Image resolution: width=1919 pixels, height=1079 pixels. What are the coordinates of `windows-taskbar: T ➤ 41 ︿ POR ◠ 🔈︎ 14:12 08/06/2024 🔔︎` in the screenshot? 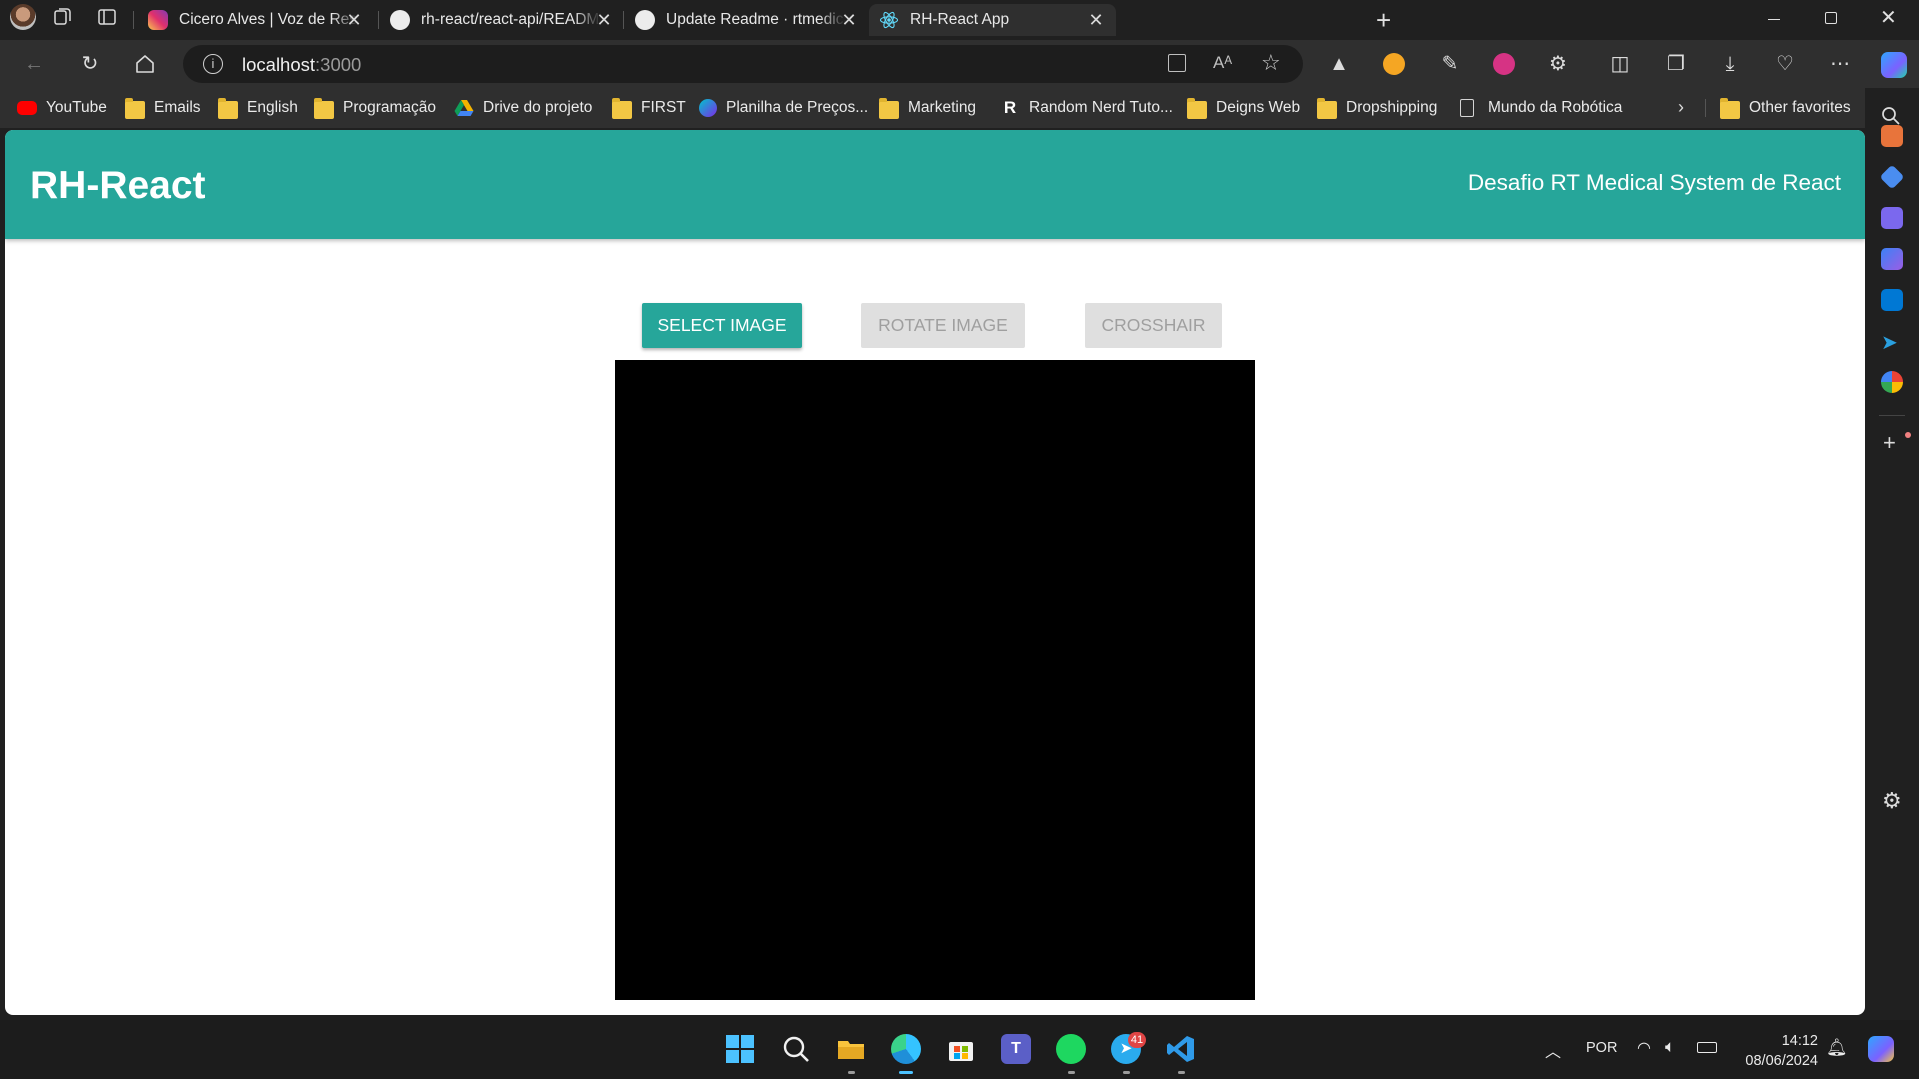 It's located at (959, 1049).